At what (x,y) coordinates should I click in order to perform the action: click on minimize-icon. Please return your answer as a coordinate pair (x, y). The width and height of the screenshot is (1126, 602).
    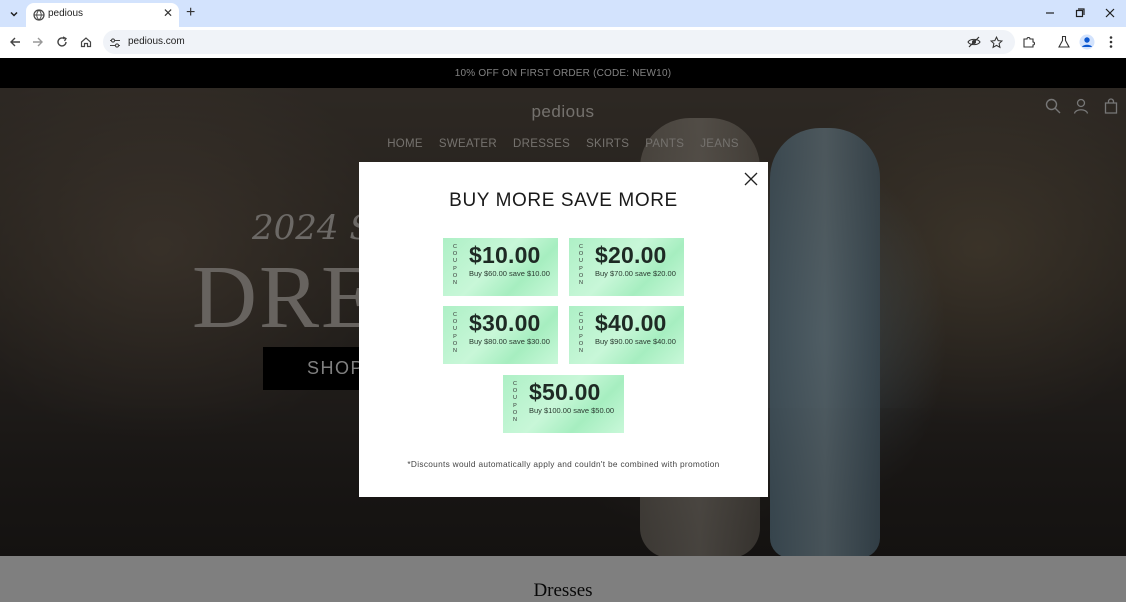
    Looking at the image, I should click on (1050, 13).